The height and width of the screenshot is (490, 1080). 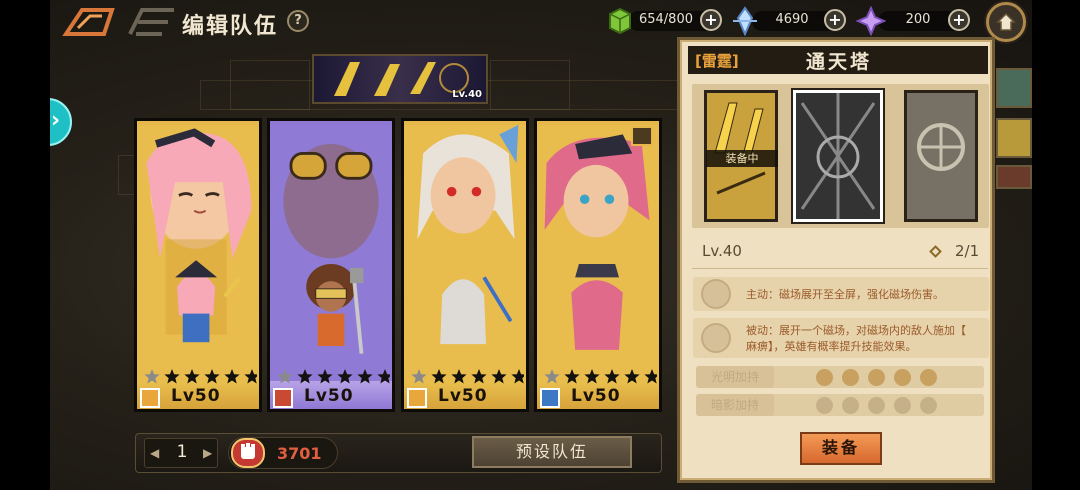 What do you see at coordinates (711, 20) in the screenshot?
I see `add-stamina-button: +` at bounding box center [711, 20].